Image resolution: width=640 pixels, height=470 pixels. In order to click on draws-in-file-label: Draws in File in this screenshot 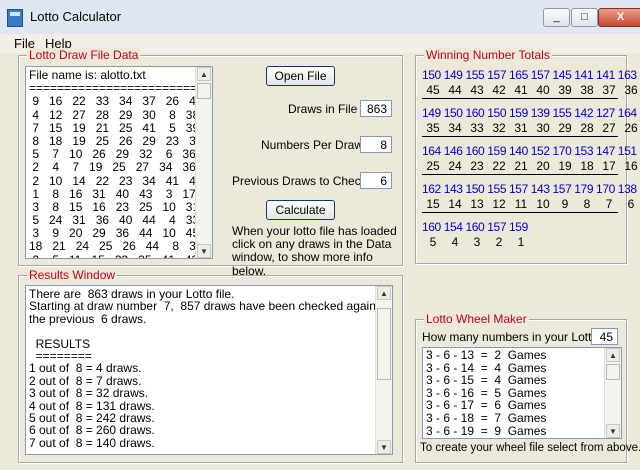, I will do `click(323, 109)`.